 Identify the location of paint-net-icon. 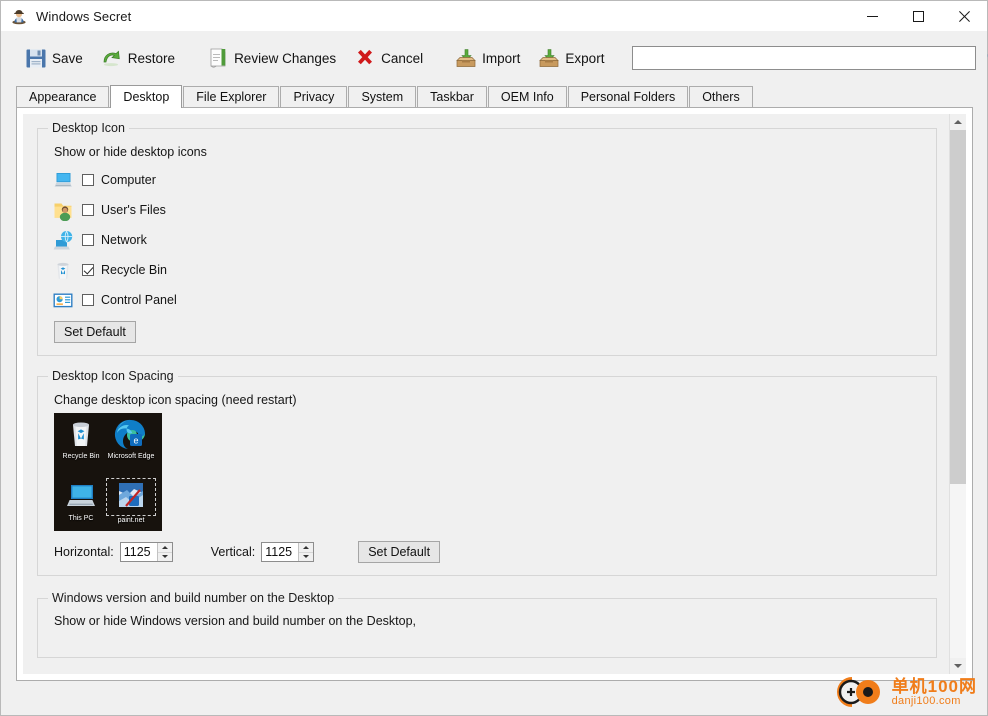
(131, 497).